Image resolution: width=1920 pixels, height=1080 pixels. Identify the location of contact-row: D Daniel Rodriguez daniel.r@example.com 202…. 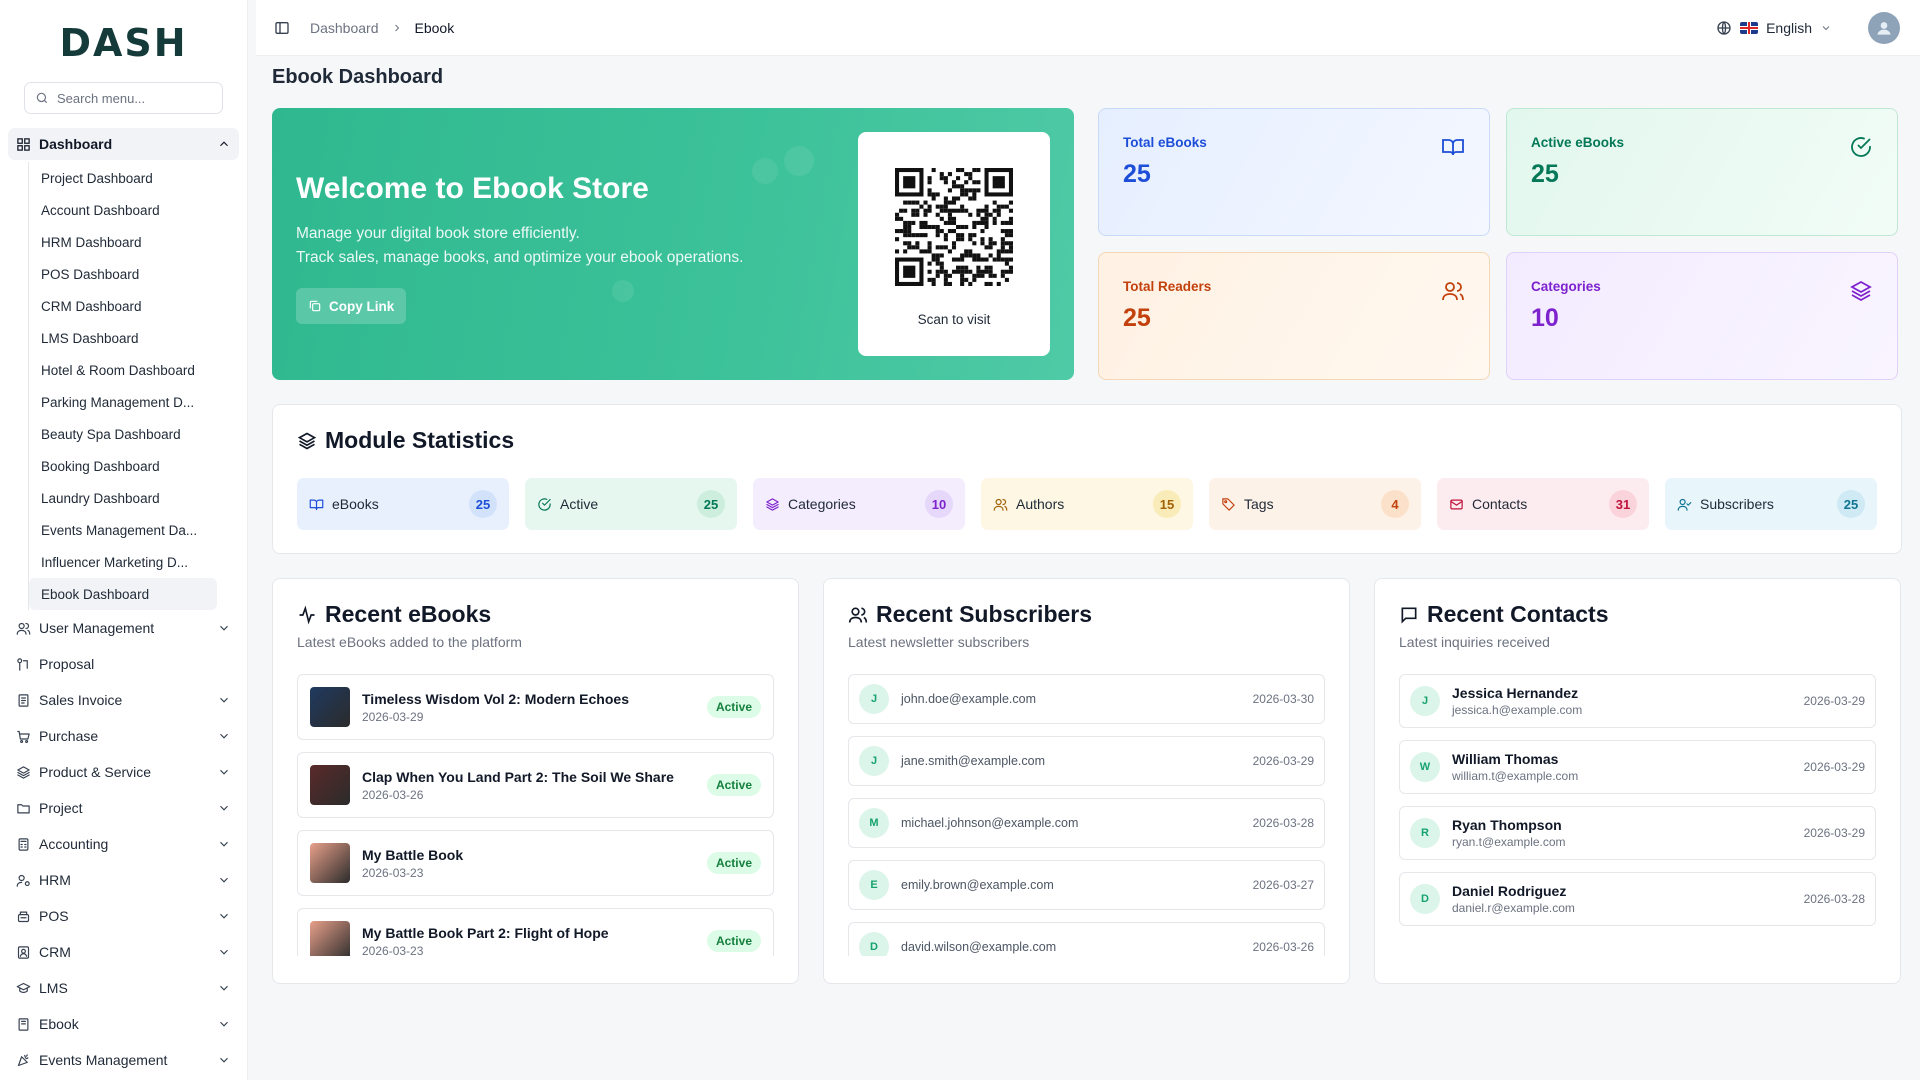
(1637, 899).